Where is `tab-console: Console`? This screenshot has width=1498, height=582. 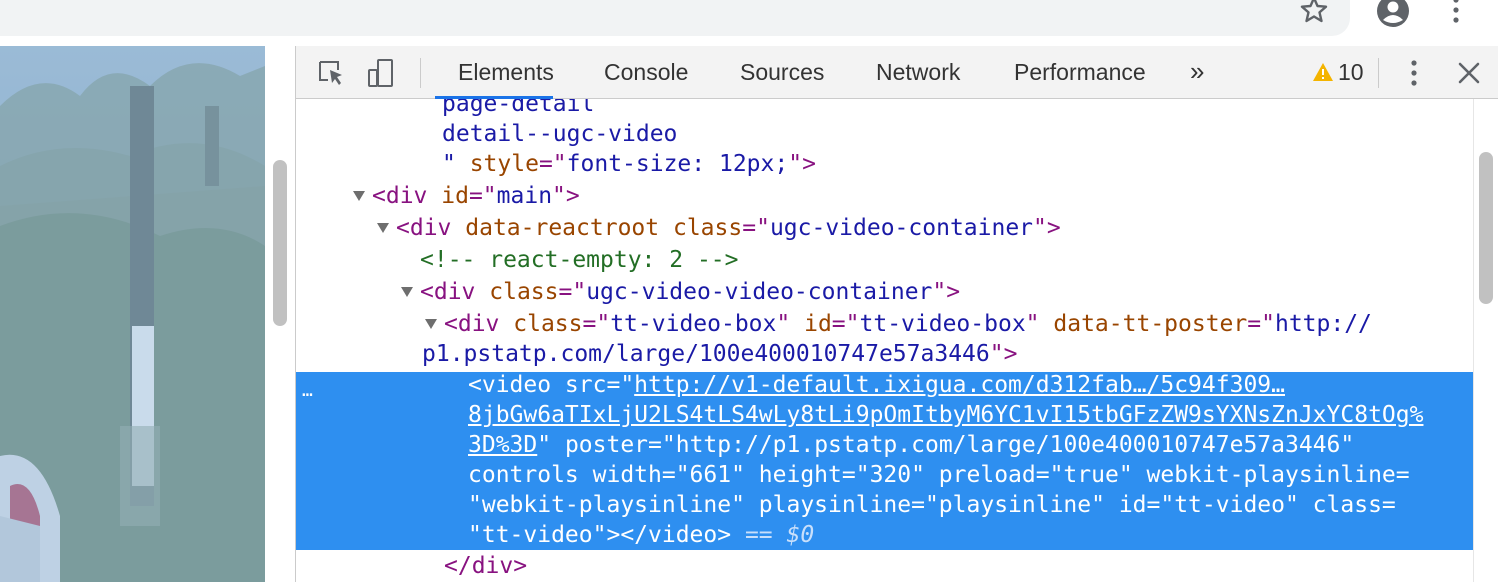
tab-console: Console is located at coordinates (646, 72).